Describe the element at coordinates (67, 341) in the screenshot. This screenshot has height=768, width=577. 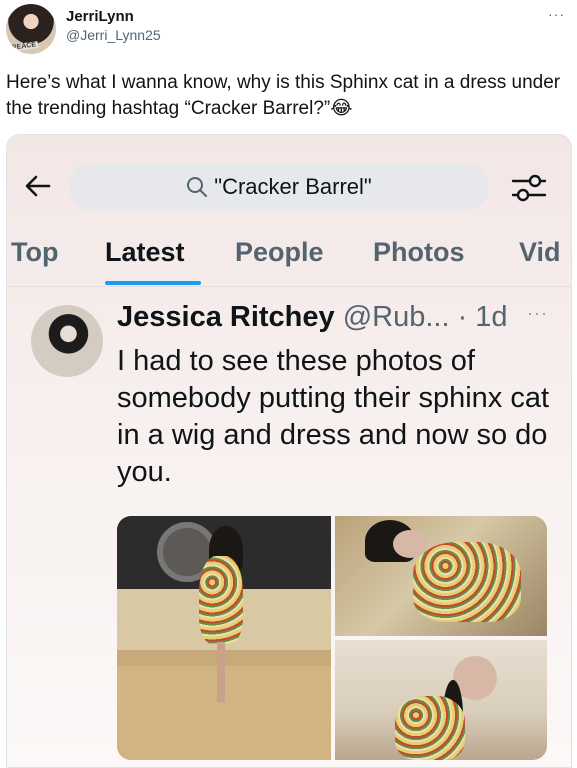
I see `post-avatar` at that location.